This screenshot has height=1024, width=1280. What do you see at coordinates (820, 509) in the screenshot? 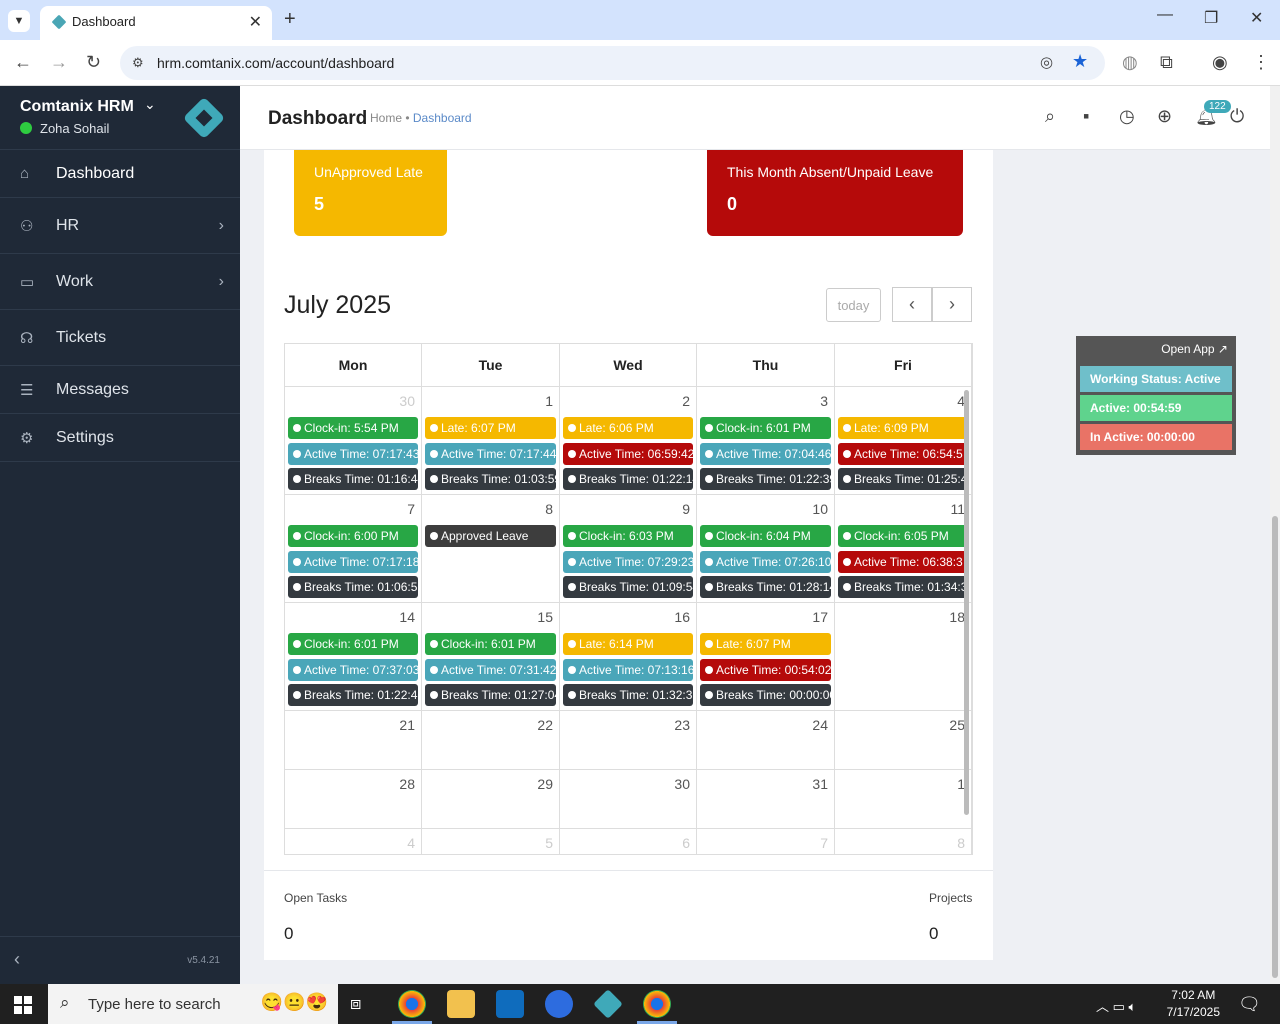
I see `day-number: 10` at bounding box center [820, 509].